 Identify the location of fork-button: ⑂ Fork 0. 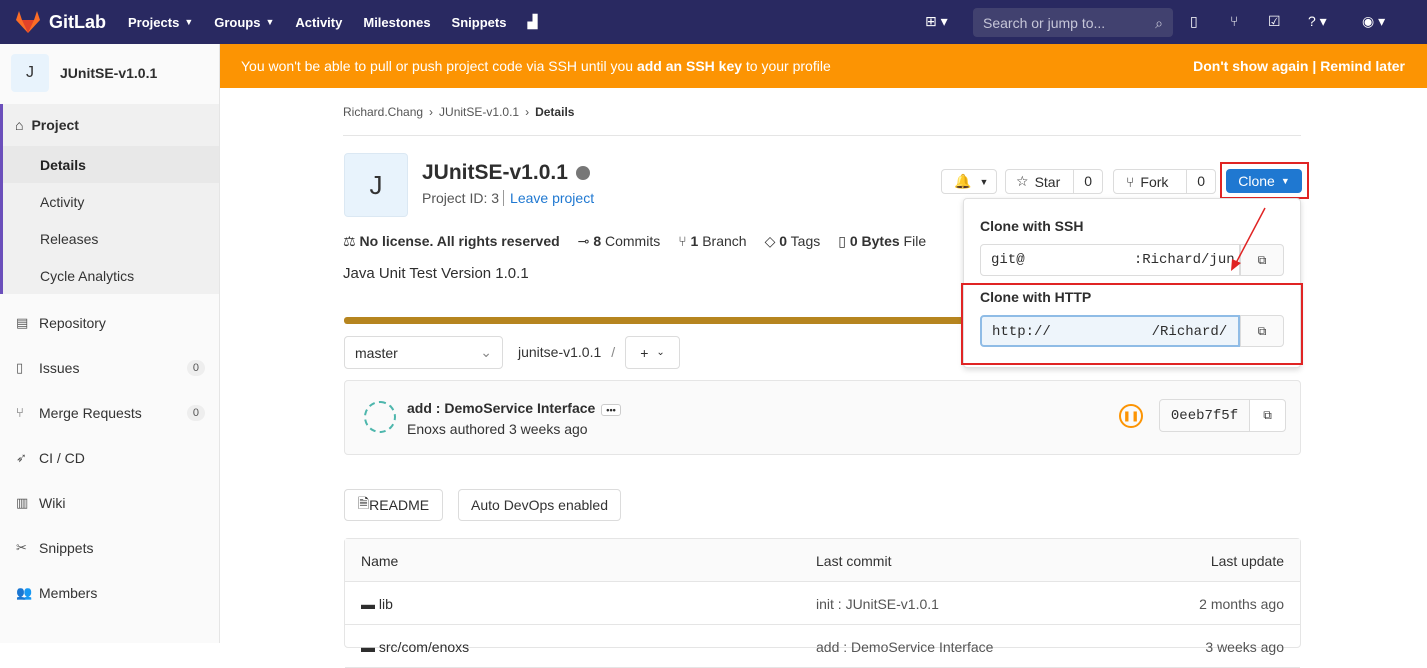
(1164, 181).